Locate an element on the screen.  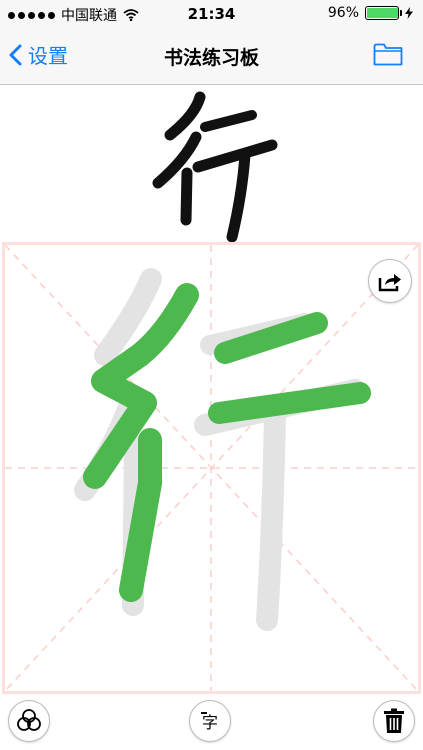
brush-style-icon is located at coordinates (29, 720).